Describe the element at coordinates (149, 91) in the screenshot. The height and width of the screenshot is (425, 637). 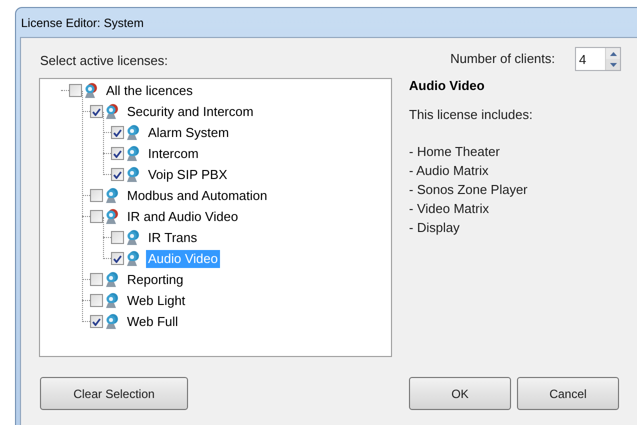
I see `tree-item: All the licences` at that location.